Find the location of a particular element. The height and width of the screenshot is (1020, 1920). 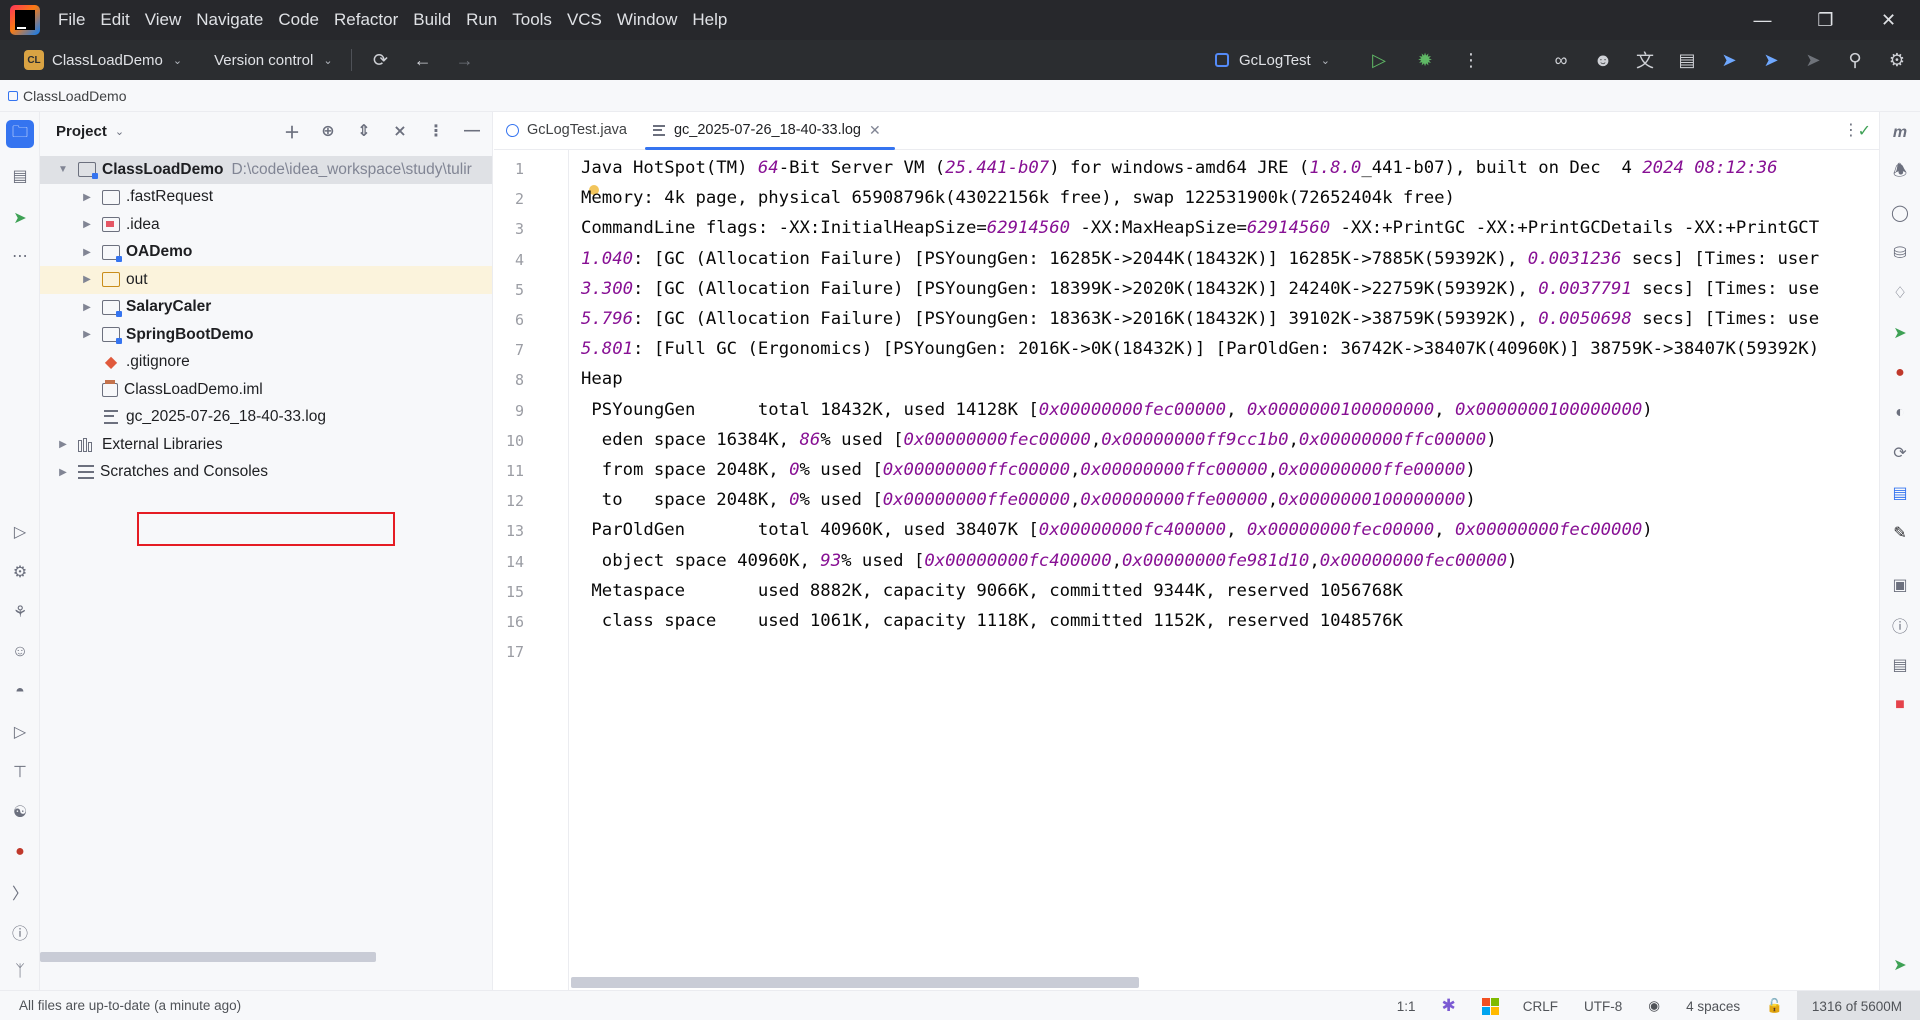

rocket-plugin-3-icon: ➤ is located at coordinates (1813, 60).